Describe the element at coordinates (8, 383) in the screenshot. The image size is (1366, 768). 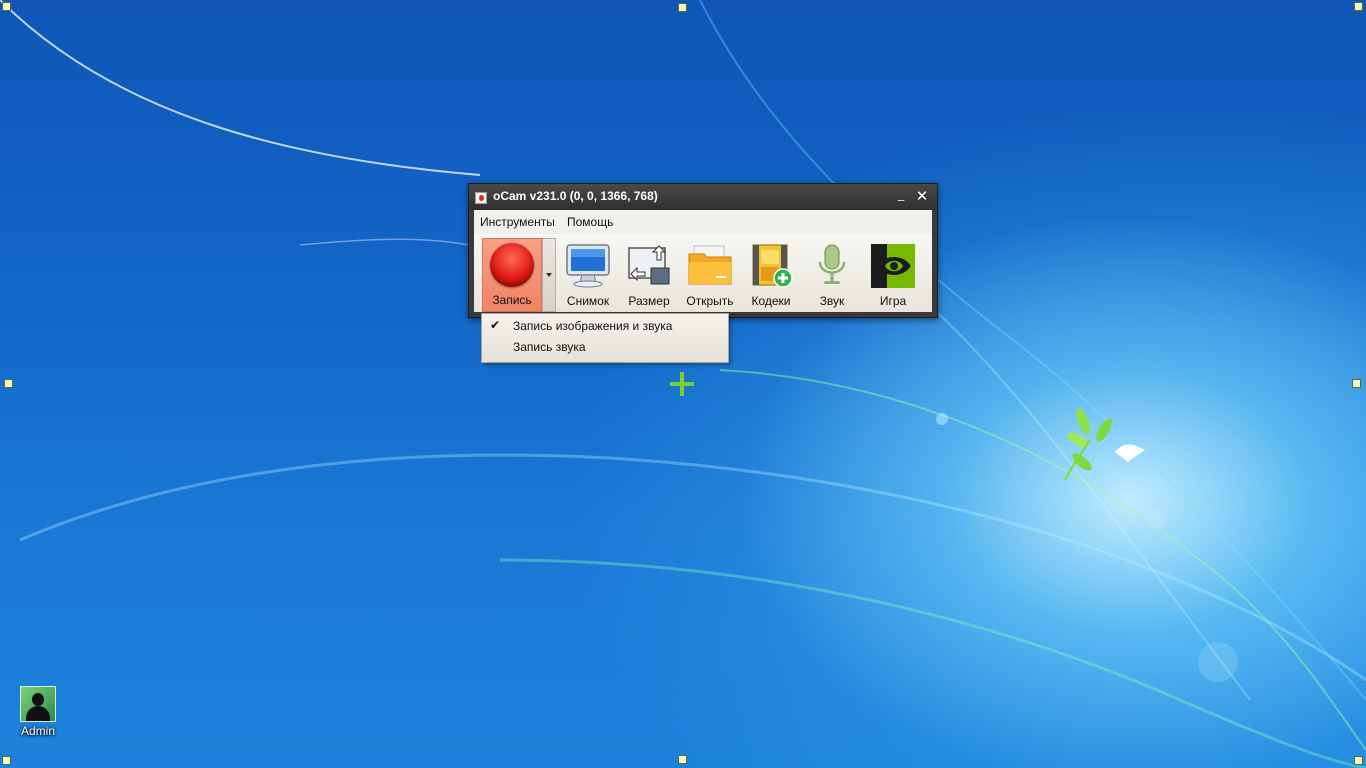
I see `selection-handle-left` at that location.